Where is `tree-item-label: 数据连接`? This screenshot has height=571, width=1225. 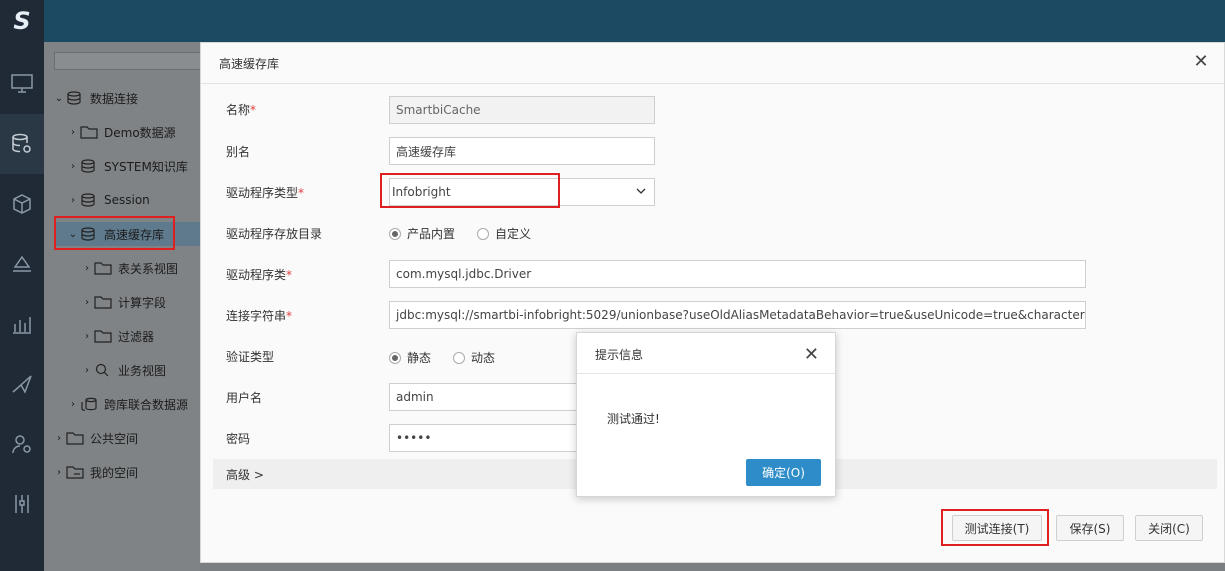 tree-item-label: 数据连接 is located at coordinates (114, 98).